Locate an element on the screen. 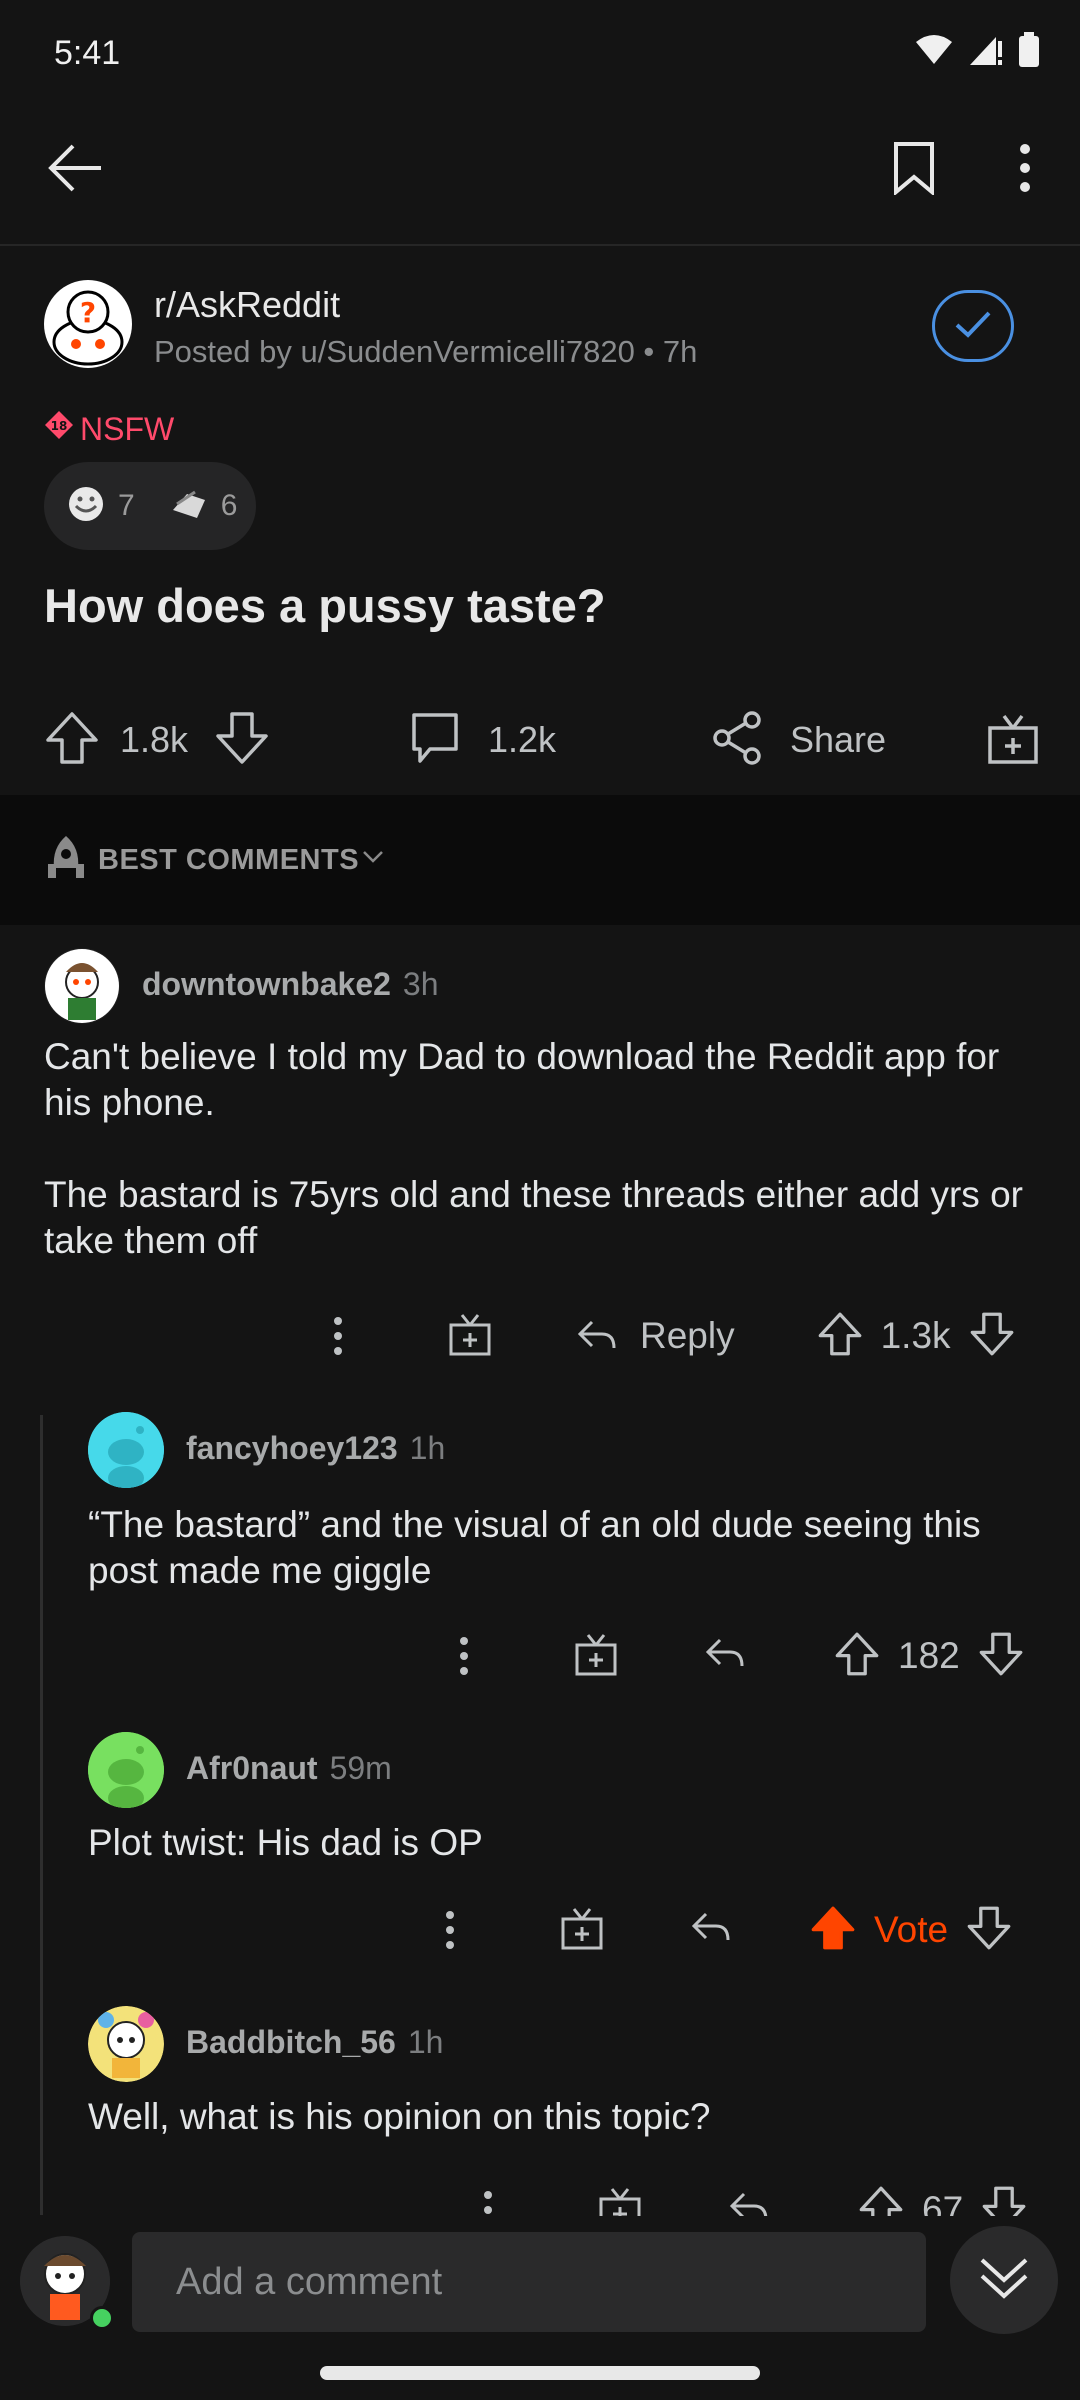  helpful-award-icon is located at coordinates (189, 506).